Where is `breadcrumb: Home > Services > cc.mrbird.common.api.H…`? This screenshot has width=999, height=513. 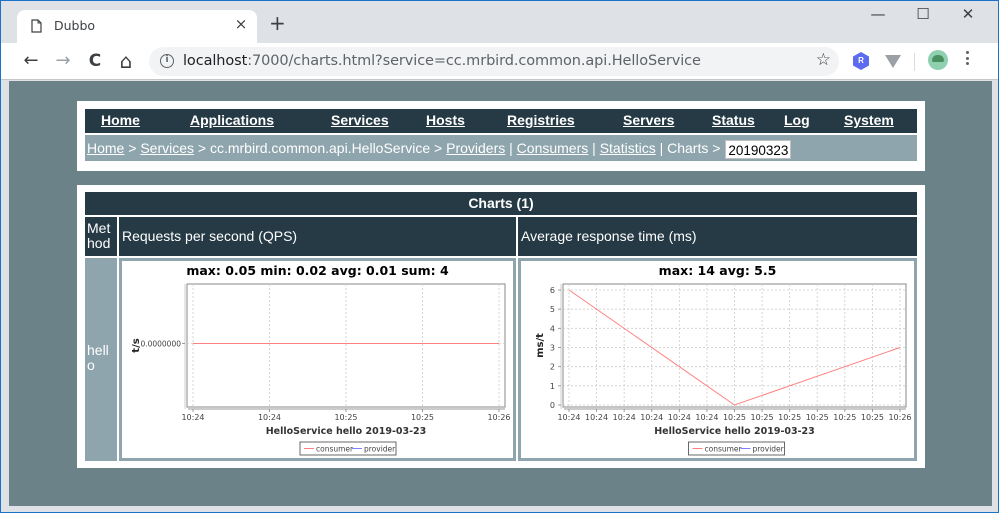 breadcrumb: Home > Services > cc.mrbird.common.api.H… is located at coordinates (501, 148).